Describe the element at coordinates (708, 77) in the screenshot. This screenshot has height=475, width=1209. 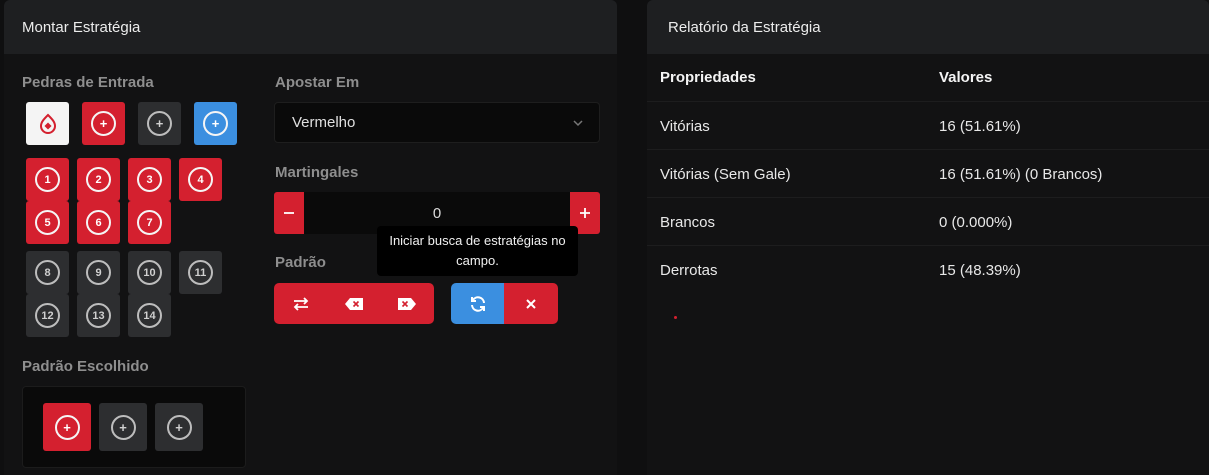
I see `table-header-properties: Propriedades` at that location.